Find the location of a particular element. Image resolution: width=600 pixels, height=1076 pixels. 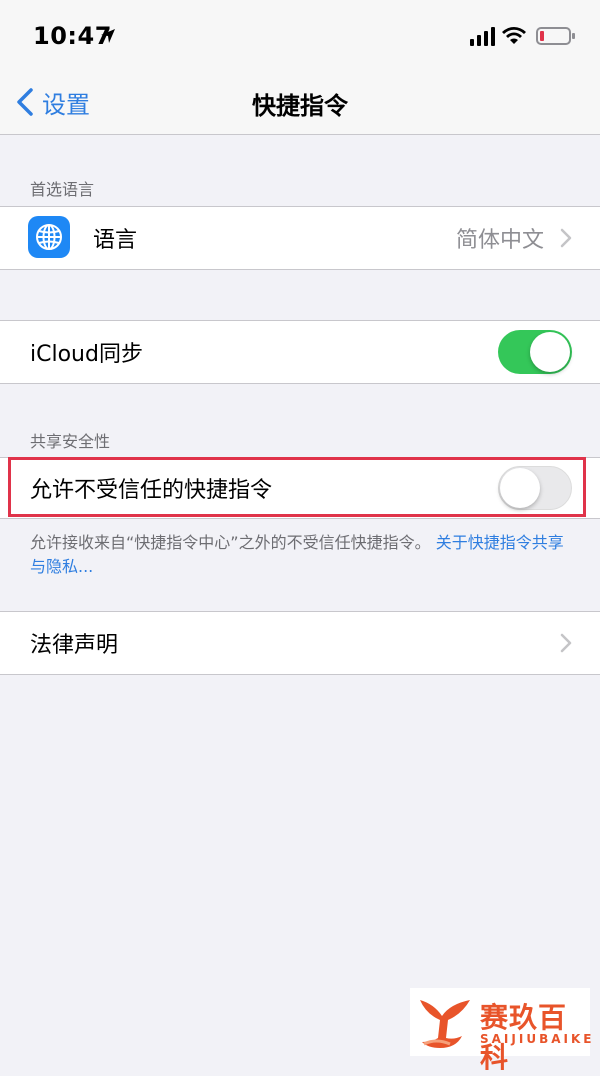

wifi-icon is located at coordinates (514, 35).